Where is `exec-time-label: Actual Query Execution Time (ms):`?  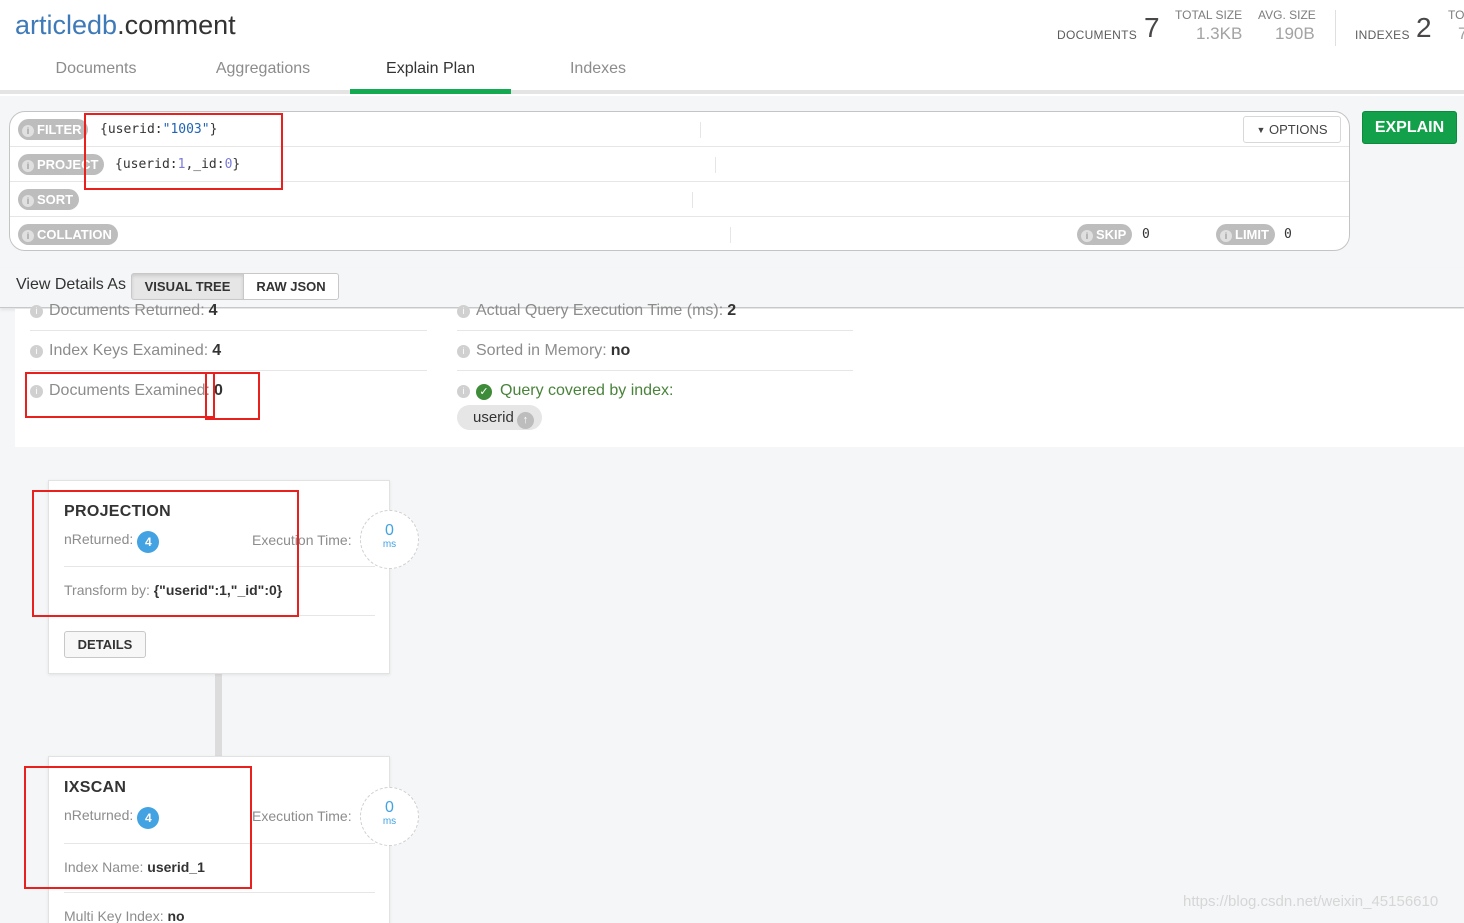 exec-time-label: Actual Query Execution Time (ms): is located at coordinates (600, 310).